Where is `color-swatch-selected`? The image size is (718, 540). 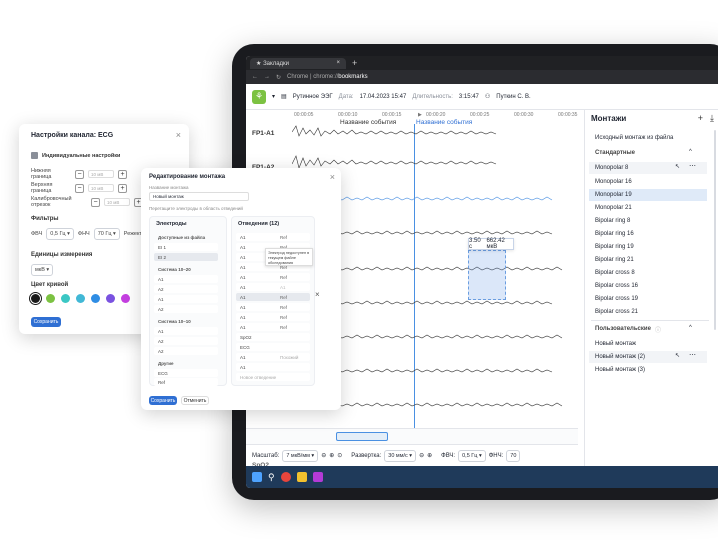 color-swatch-selected is located at coordinates (35, 298).